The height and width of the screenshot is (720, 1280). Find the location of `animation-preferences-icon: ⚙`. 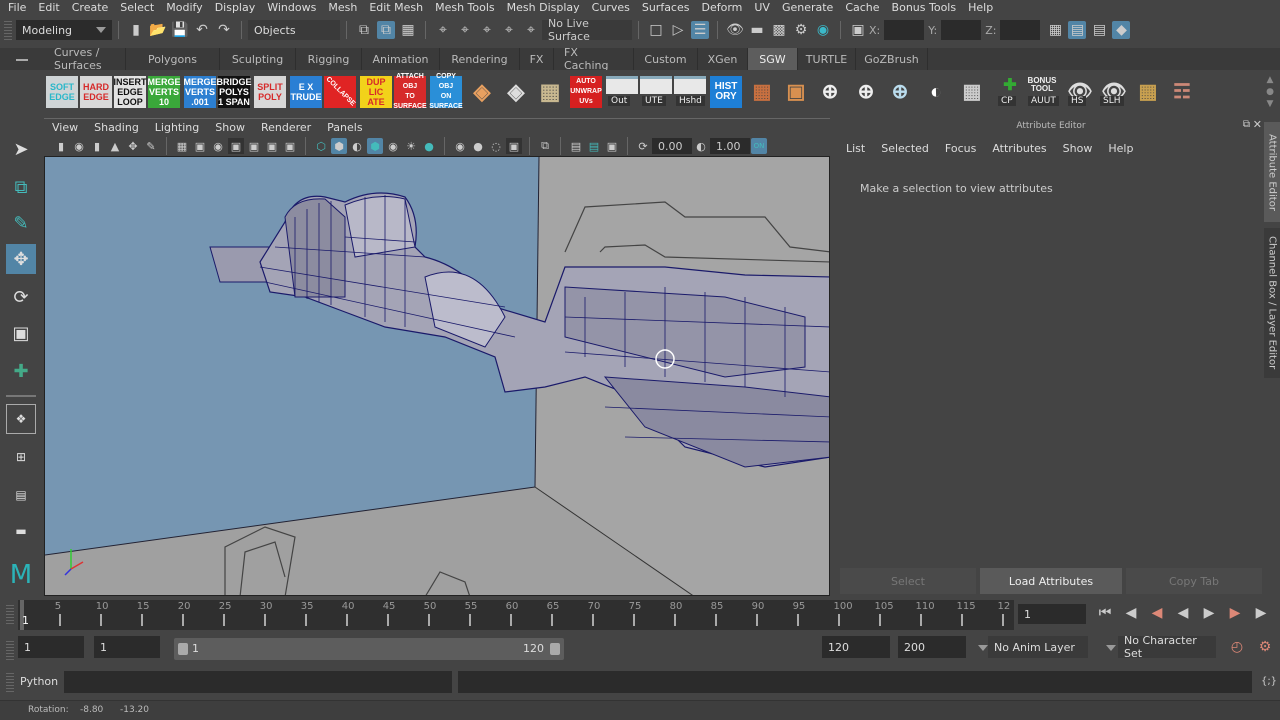

animation-preferences-icon: ⚙ is located at coordinates (1265, 647).